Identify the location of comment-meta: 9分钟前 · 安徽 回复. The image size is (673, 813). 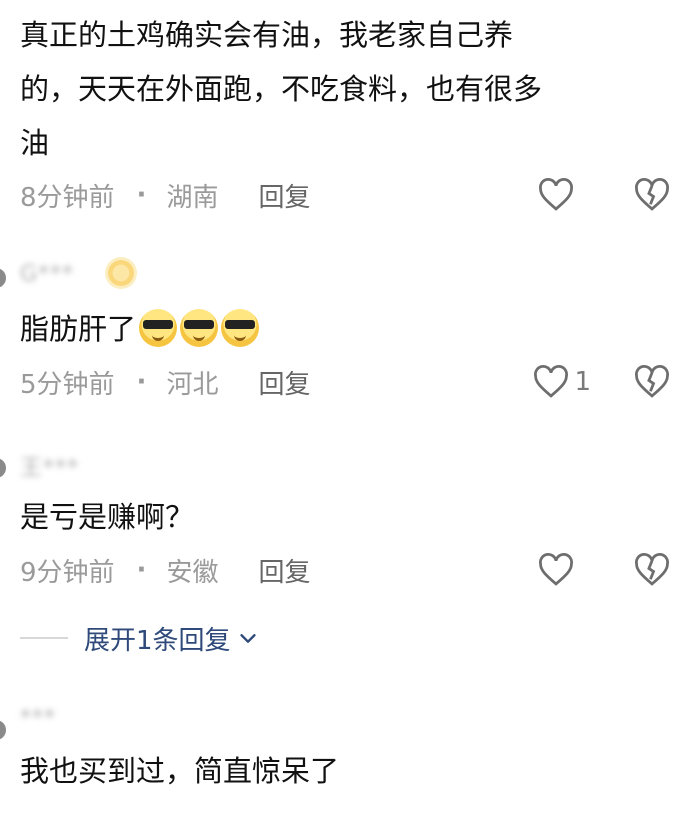
(165, 570).